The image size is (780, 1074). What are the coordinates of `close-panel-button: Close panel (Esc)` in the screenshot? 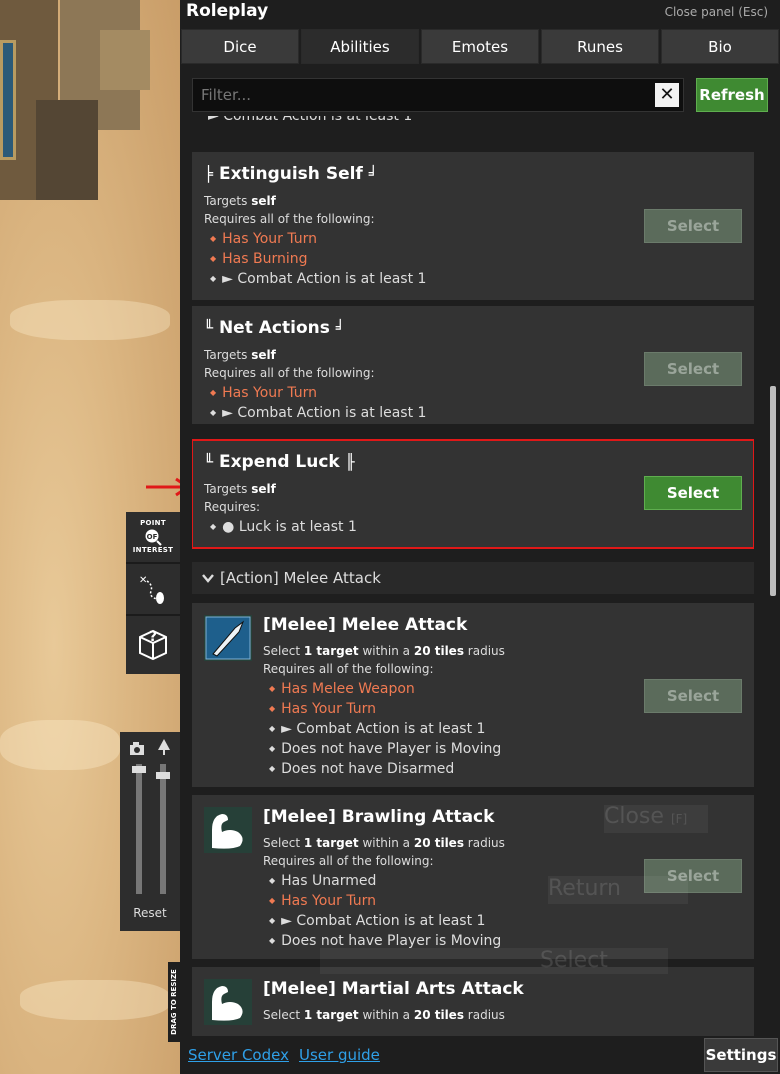 It's located at (716, 12).